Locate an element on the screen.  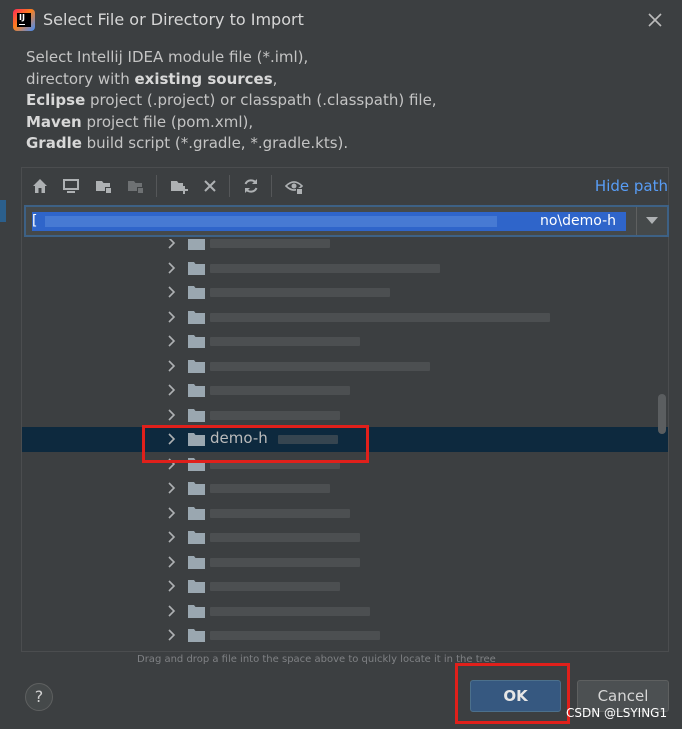
path-input: [no\demo-h is located at coordinates (346, 221).